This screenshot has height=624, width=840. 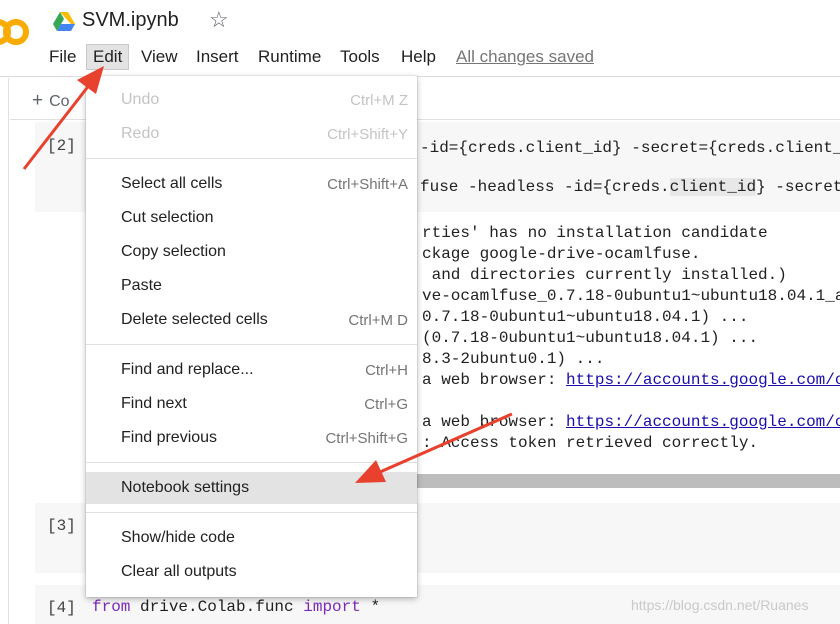 I want to click on code-keyword: from, so click(x=111, y=607).